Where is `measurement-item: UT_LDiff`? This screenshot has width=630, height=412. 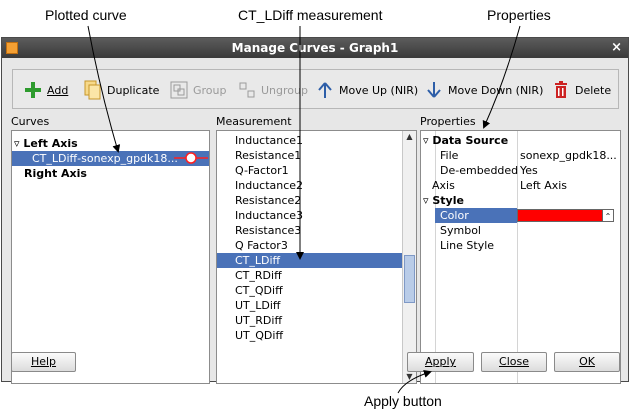 measurement-item: UT_LDiff is located at coordinates (309, 305).